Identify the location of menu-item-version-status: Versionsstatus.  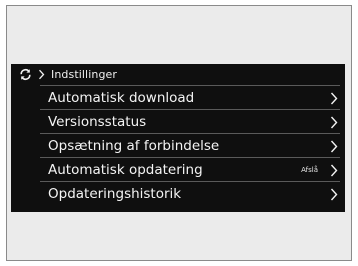
(190, 121).